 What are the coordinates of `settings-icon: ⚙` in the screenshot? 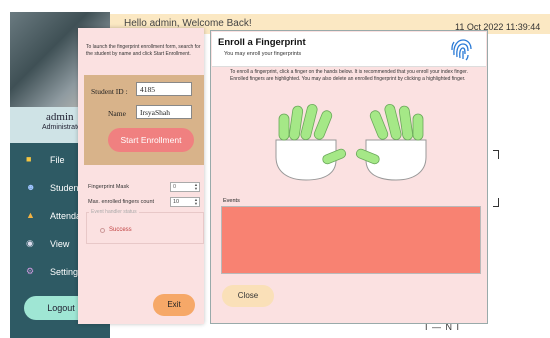 It's located at (30, 271).